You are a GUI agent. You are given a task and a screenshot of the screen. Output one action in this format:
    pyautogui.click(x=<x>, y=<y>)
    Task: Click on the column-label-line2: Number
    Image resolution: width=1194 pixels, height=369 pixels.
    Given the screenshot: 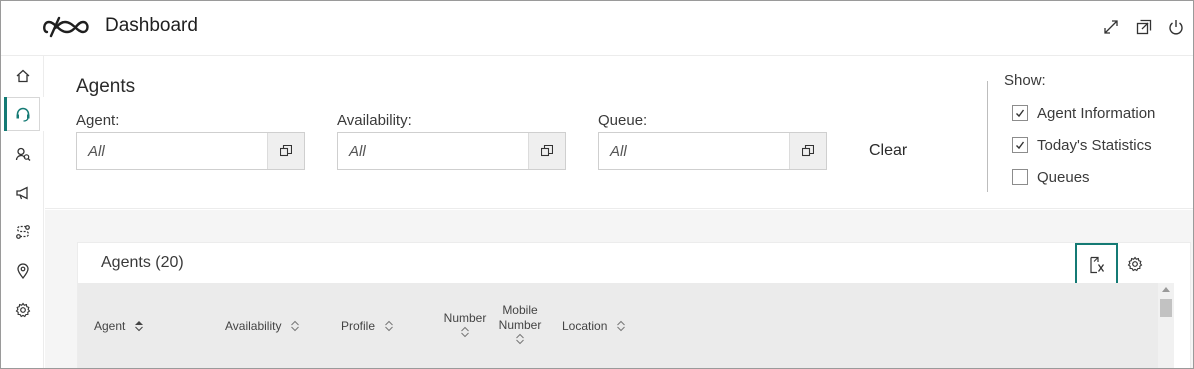 What is the action you would take?
    pyautogui.click(x=520, y=325)
    